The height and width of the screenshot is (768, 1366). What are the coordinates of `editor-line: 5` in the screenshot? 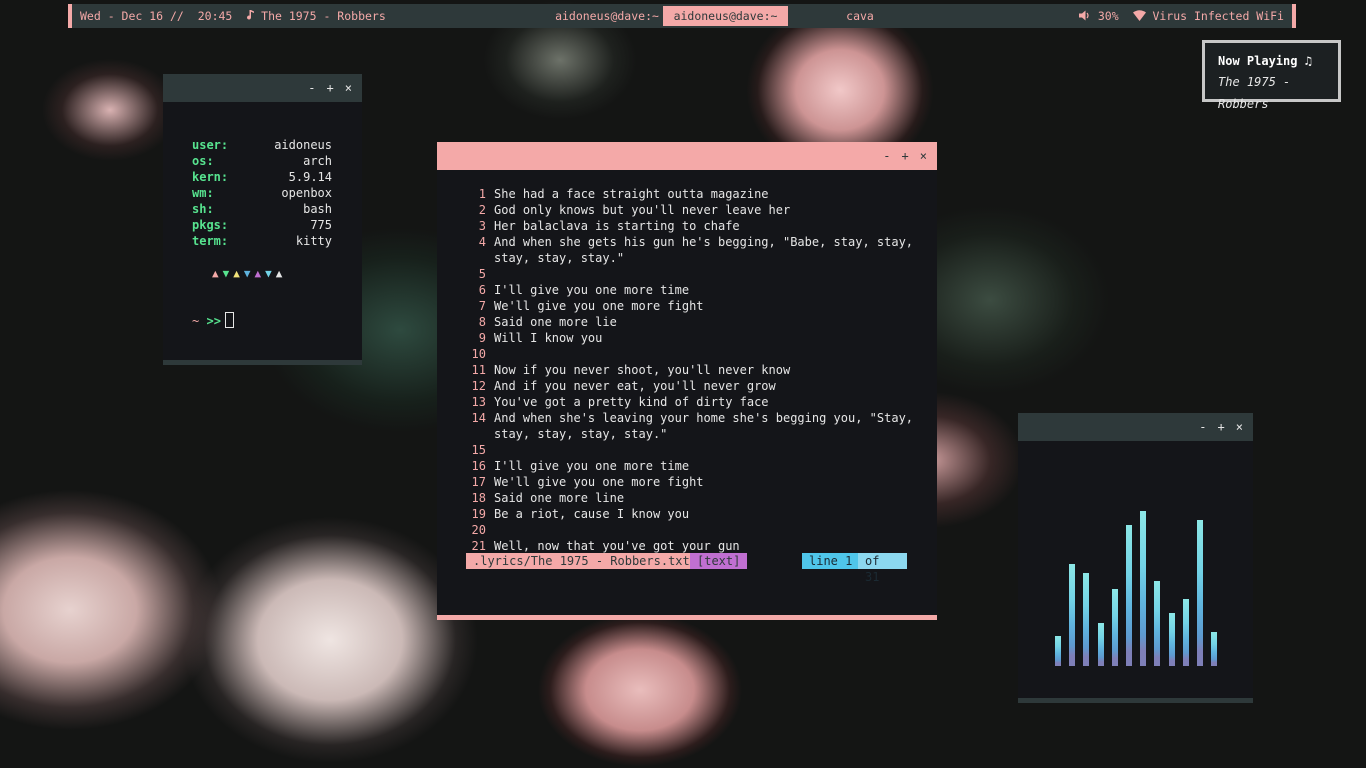 It's located at (696, 274).